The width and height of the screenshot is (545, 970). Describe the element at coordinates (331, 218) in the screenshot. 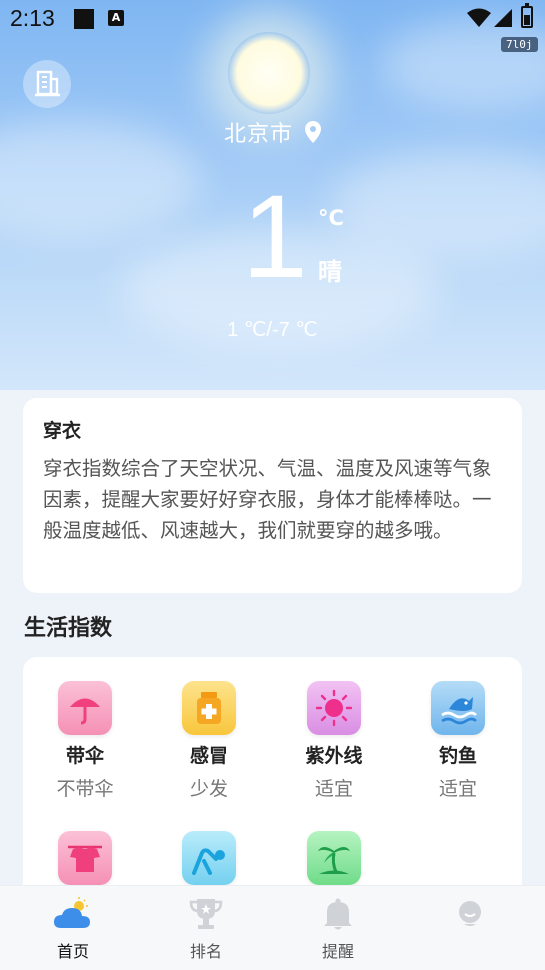

I see `temperature-unit: °C` at that location.